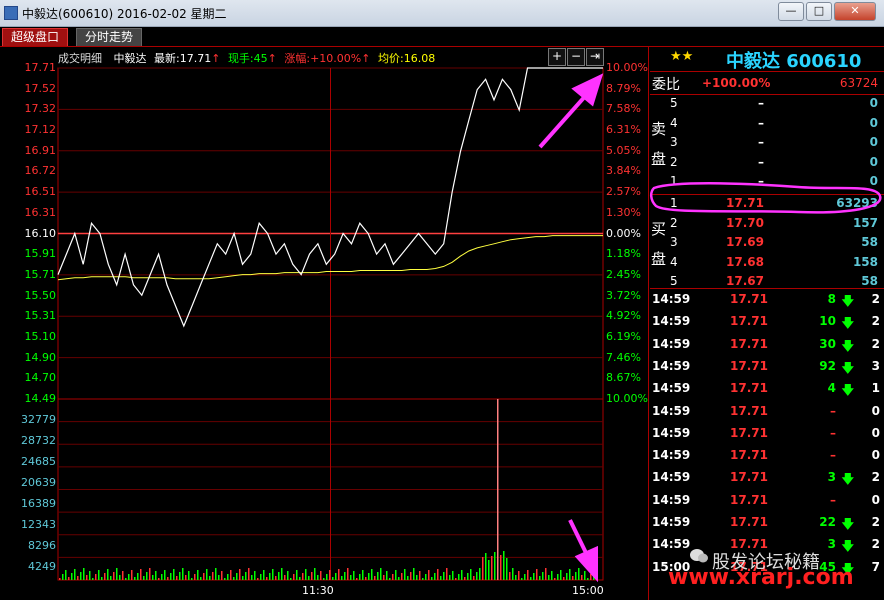 The height and width of the screenshot is (600, 884). I want to click on tab-time-trend: 分时走势, so click(109, 37).